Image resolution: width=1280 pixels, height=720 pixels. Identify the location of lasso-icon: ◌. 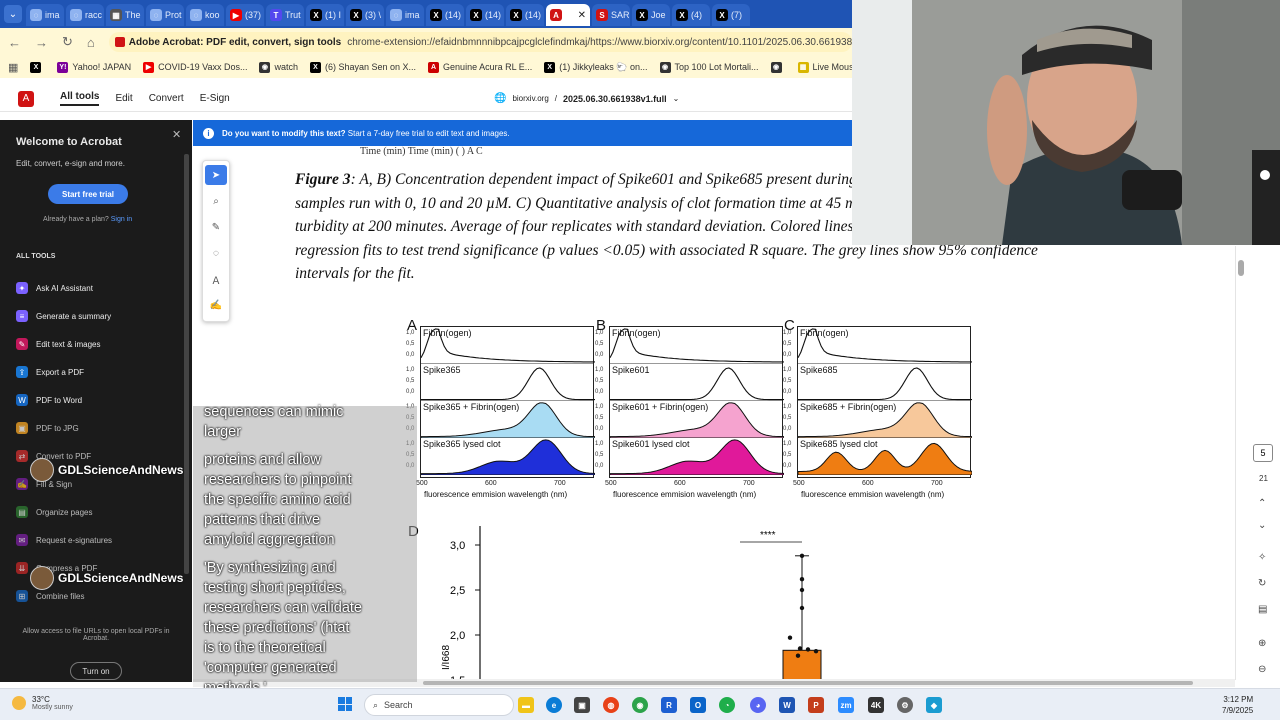
(216, 253).